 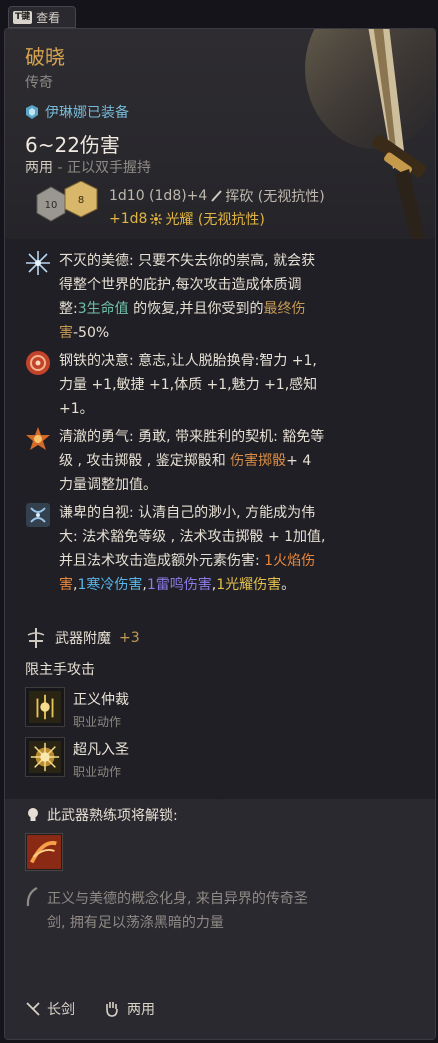 What do you see at coordinates (101, 750) in the screenshot?
I see `action-name: 超凡入圣` at bounding box center [101, 750].